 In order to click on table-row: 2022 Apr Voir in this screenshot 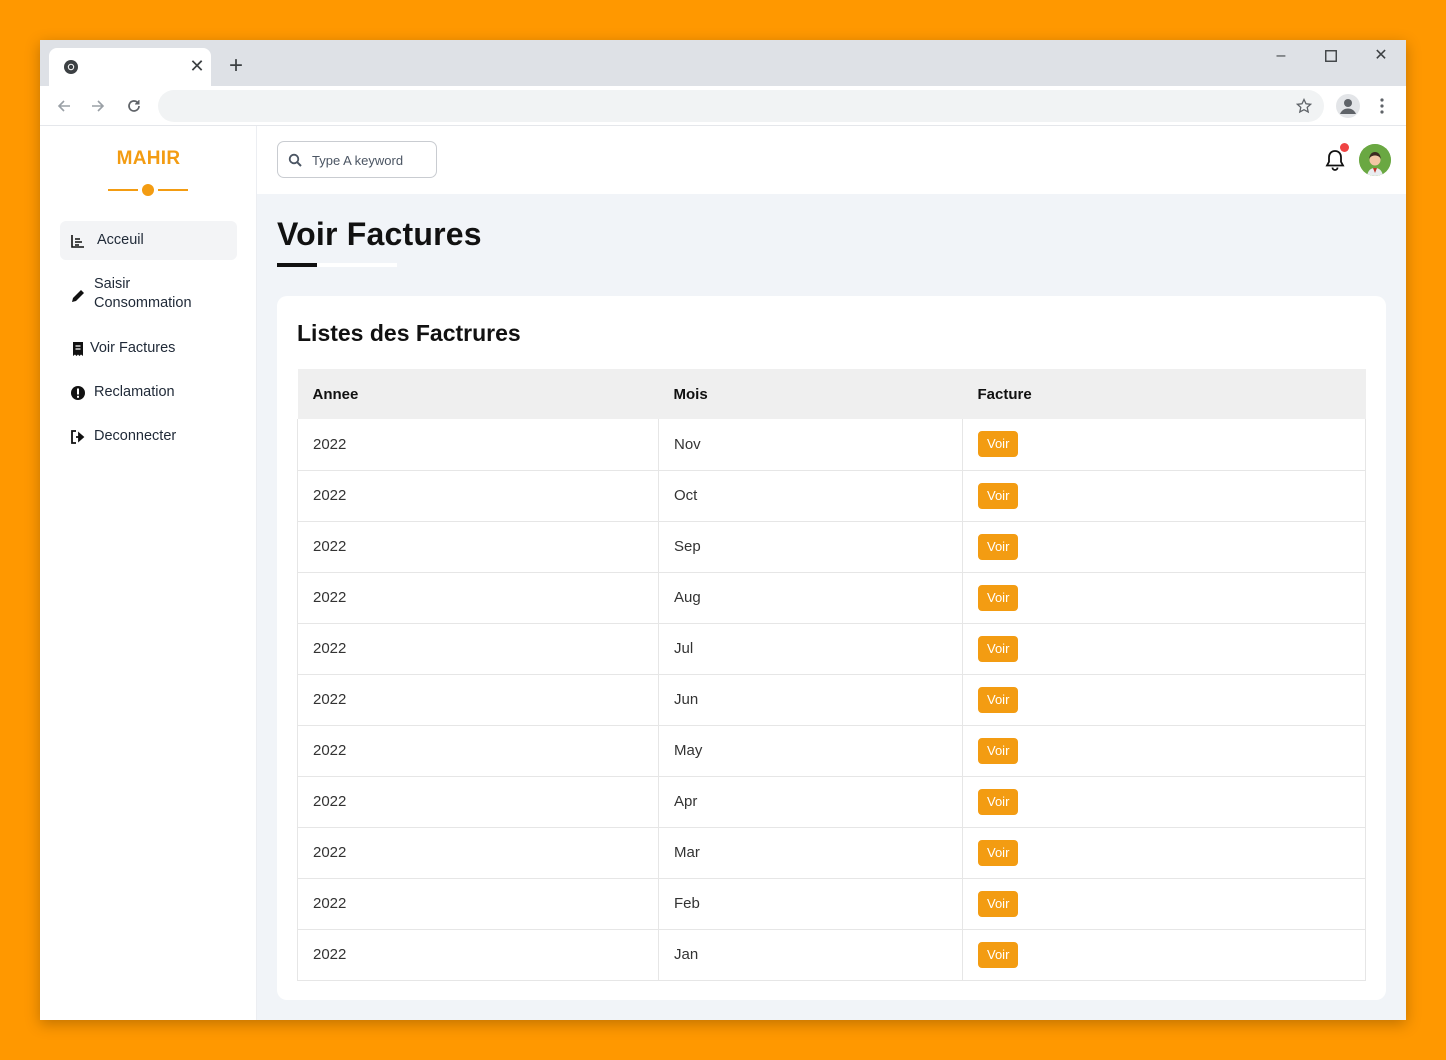, I will do `click(831, 802)`.